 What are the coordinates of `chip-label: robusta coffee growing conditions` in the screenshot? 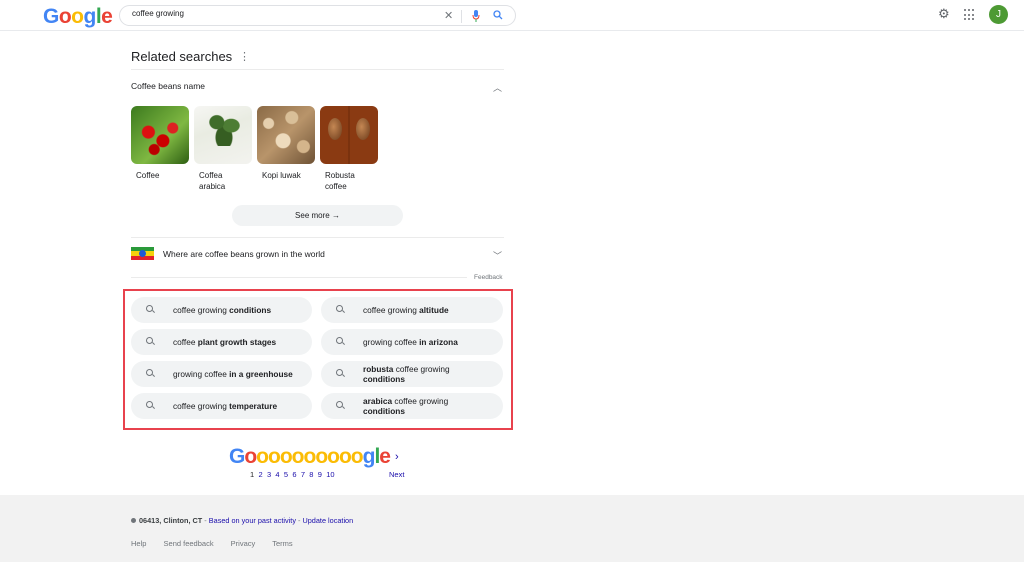 It's located at (406, 374).